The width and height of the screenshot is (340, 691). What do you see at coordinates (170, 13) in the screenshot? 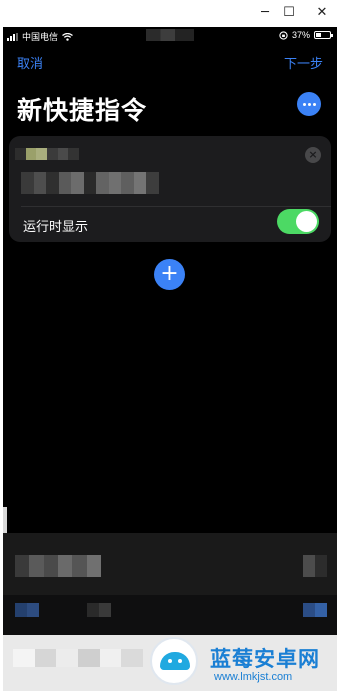
I see `window-titlebar: ─ ☐ ✕` at bounding box center [170, 13].